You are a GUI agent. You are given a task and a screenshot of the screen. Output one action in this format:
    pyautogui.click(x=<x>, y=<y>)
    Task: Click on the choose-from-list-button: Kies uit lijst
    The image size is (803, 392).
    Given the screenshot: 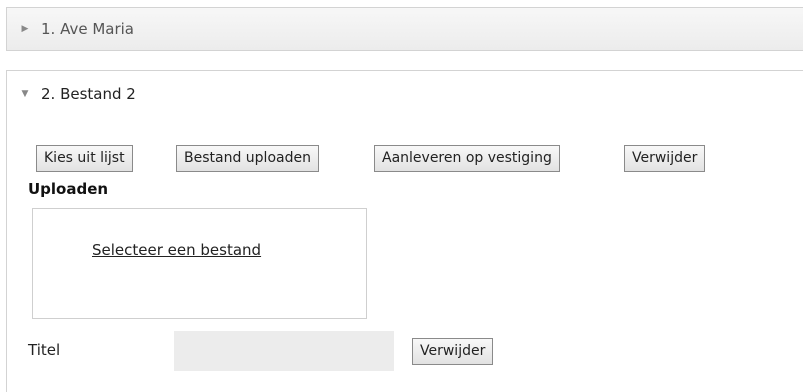 What is the action you would take?
    pyautogui.click(x=84, y=158)
    